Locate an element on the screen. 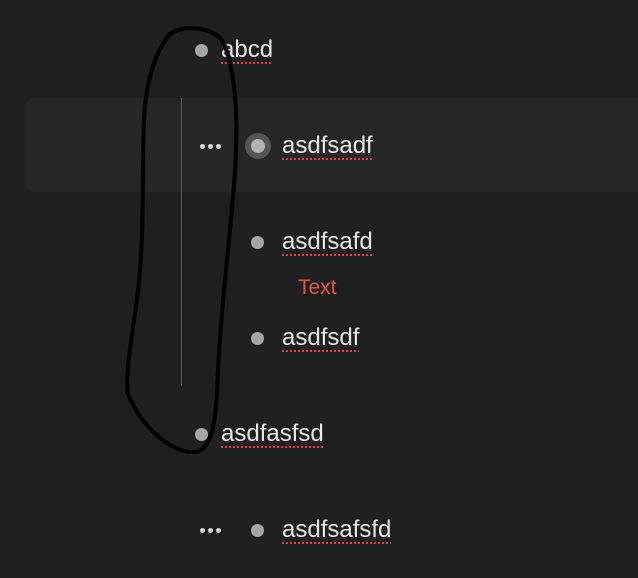 Image resolution: width=638 pixels, height=578 pixels. indent-guide-line is located at coordinates (181, 242).